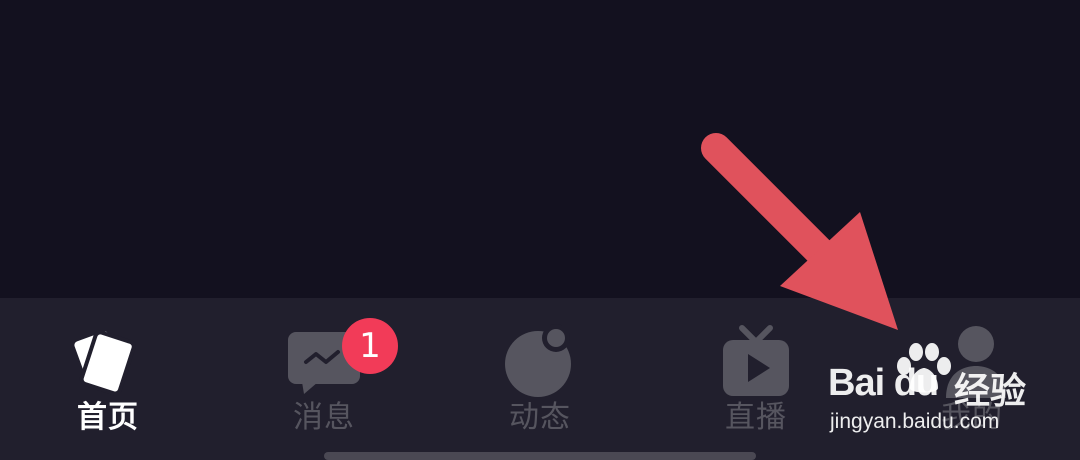  I want to click on baidu-jingyan-watermark: Bai du 经验 jingyan.baidu.com, so click(928, 390).